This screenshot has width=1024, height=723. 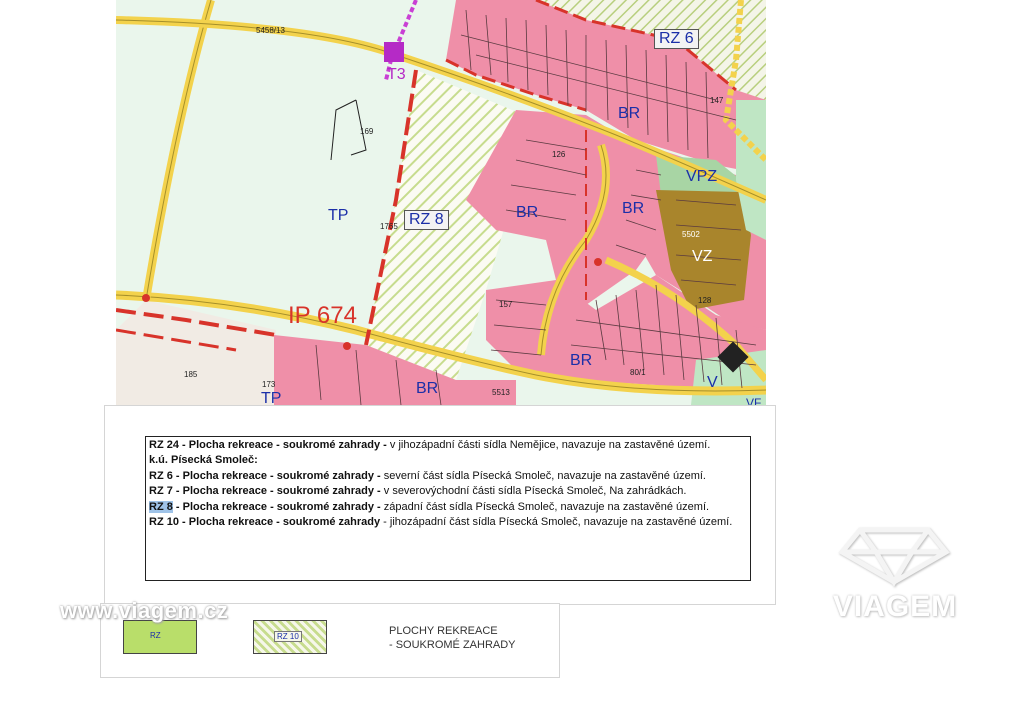 What do you see at coordinates (144, 610) in the screenshot?
I see `site-watermark: www.viagem.cz` at bounding box center [144, 610].